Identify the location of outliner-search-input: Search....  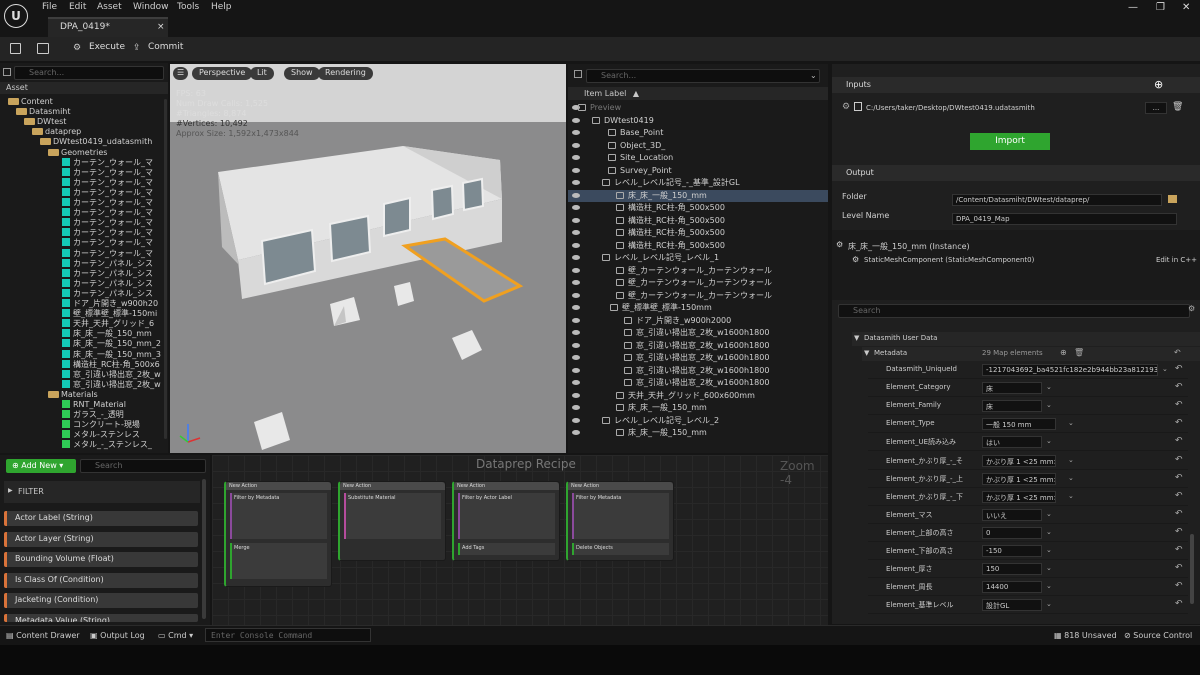
(703, 76).